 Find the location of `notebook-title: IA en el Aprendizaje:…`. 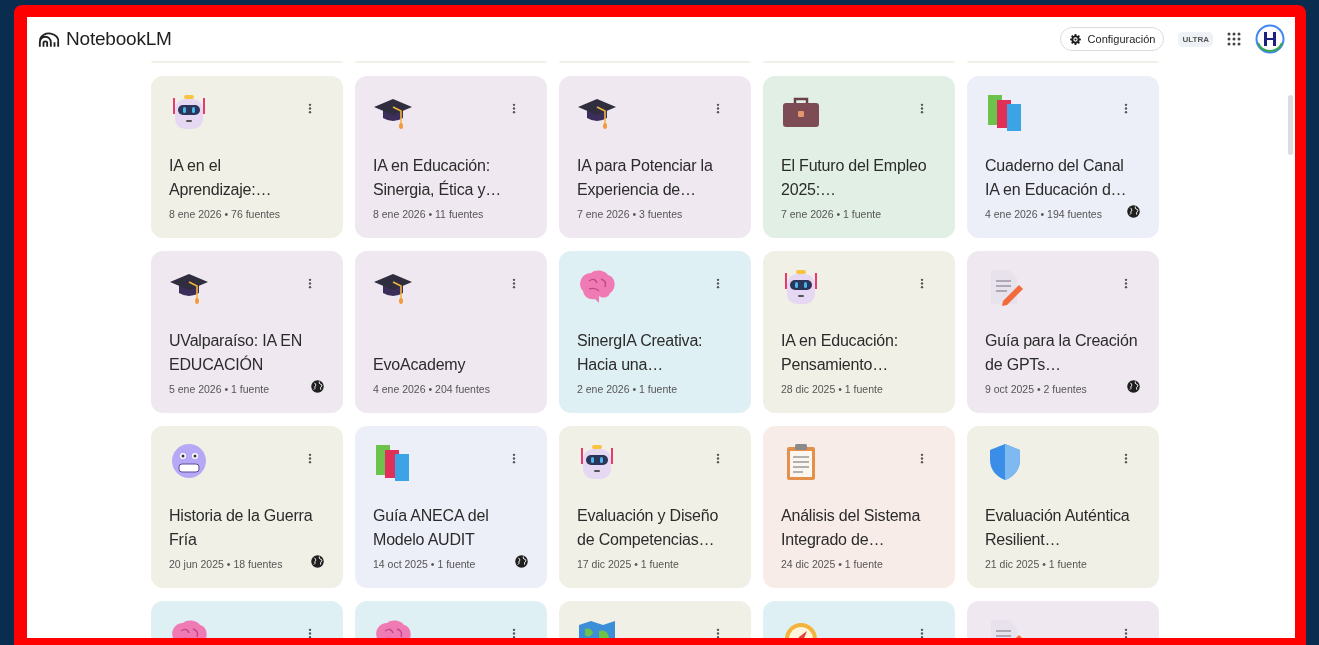

notebook-title: IA en el Aprendizaje:… is located at coordinates (221, 178).